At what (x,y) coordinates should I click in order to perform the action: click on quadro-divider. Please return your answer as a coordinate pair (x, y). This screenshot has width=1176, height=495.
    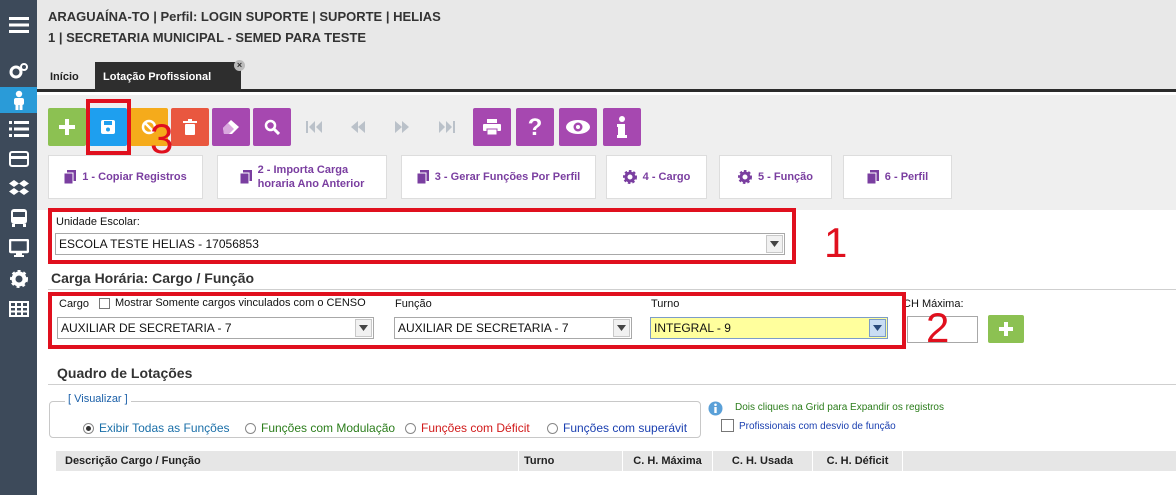
    Looking at the image, I should click on (612, 384).